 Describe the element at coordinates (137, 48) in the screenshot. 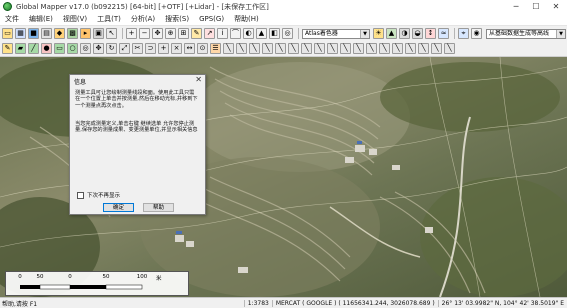

I see `split-icon: ✂` at that location.